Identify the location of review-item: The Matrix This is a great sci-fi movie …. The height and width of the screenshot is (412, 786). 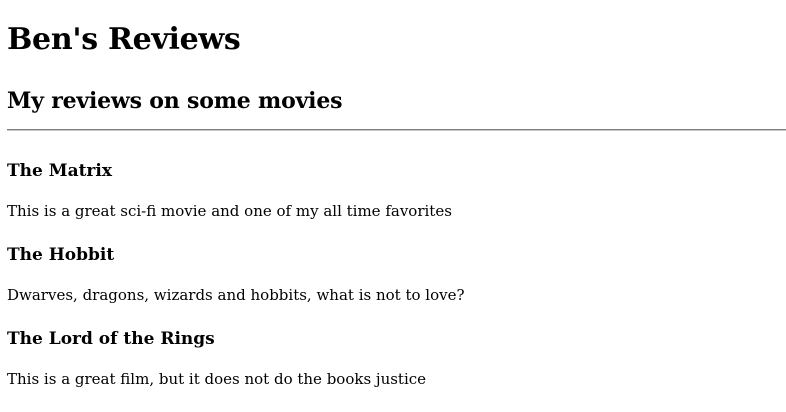
(396, 190).